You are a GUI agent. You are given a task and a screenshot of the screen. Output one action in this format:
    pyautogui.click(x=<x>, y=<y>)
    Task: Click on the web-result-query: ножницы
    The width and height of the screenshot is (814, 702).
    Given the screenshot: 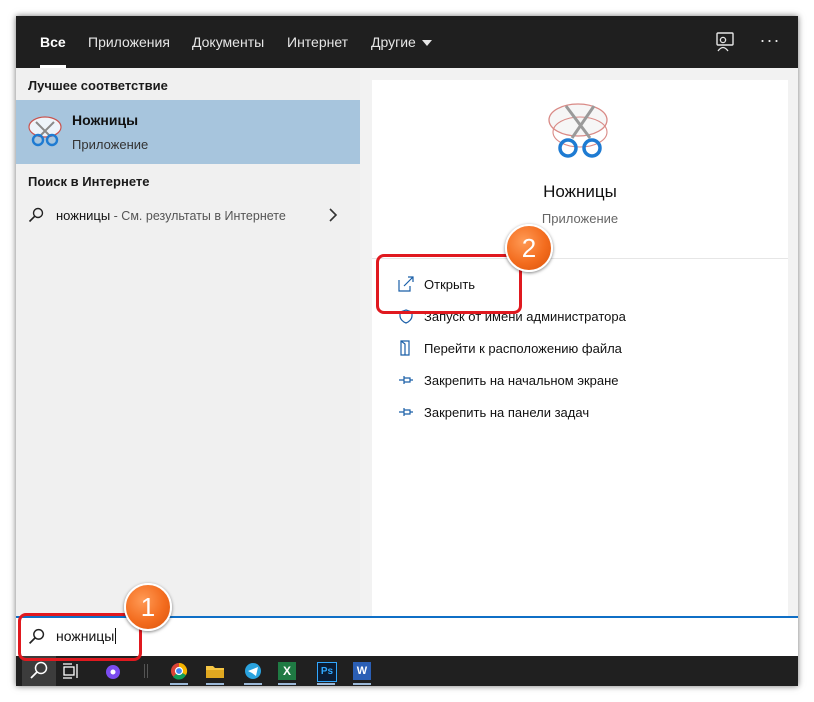 What is the action you would take?
    pyautogui.click(x=83, y=215)
    